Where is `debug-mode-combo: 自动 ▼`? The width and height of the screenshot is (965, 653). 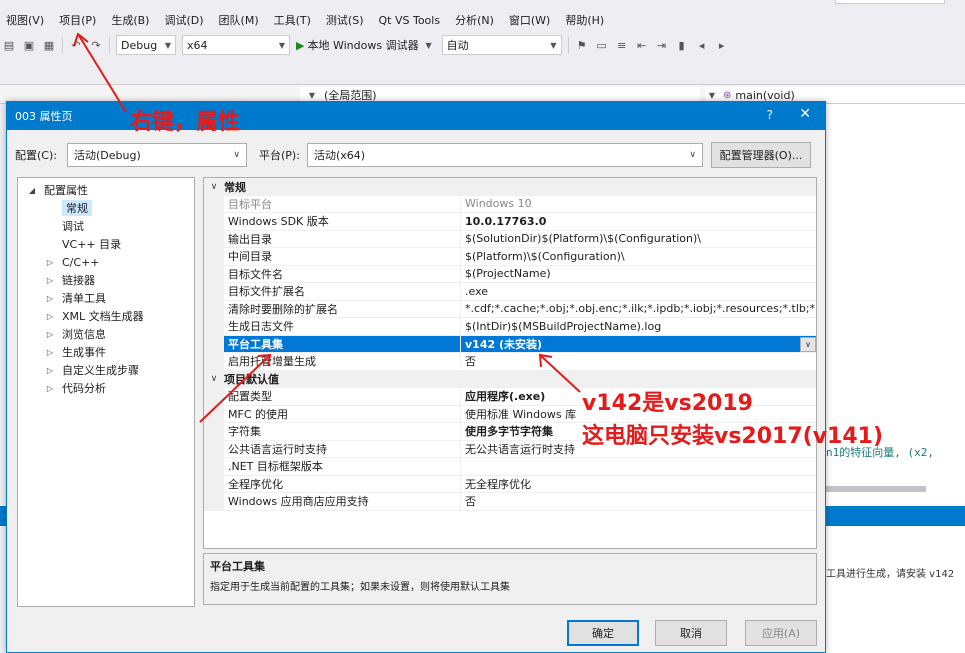 debug-mode-combo: 自动 ▼ is located at coordinates (501, 45).